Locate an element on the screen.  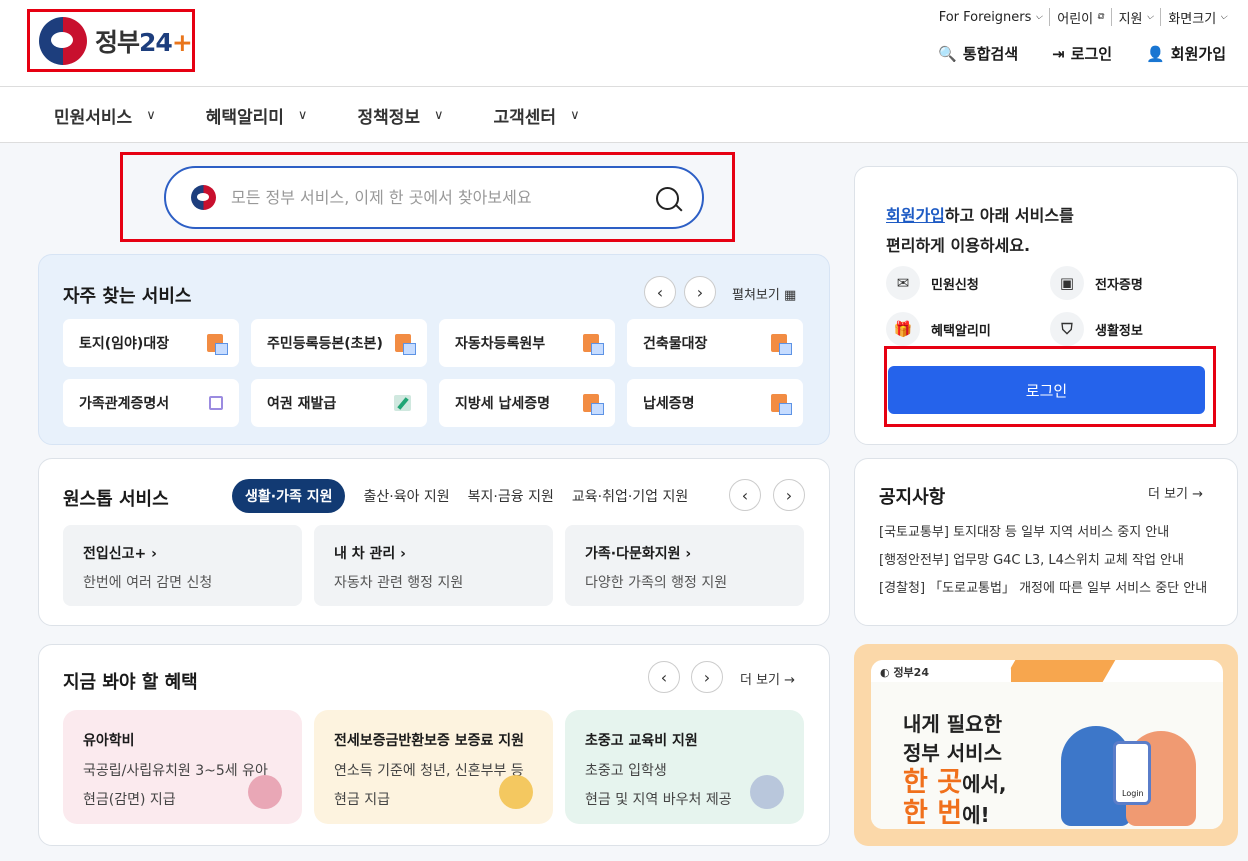
certificate-icon: ▣ is located at coordinates (1067, 283).